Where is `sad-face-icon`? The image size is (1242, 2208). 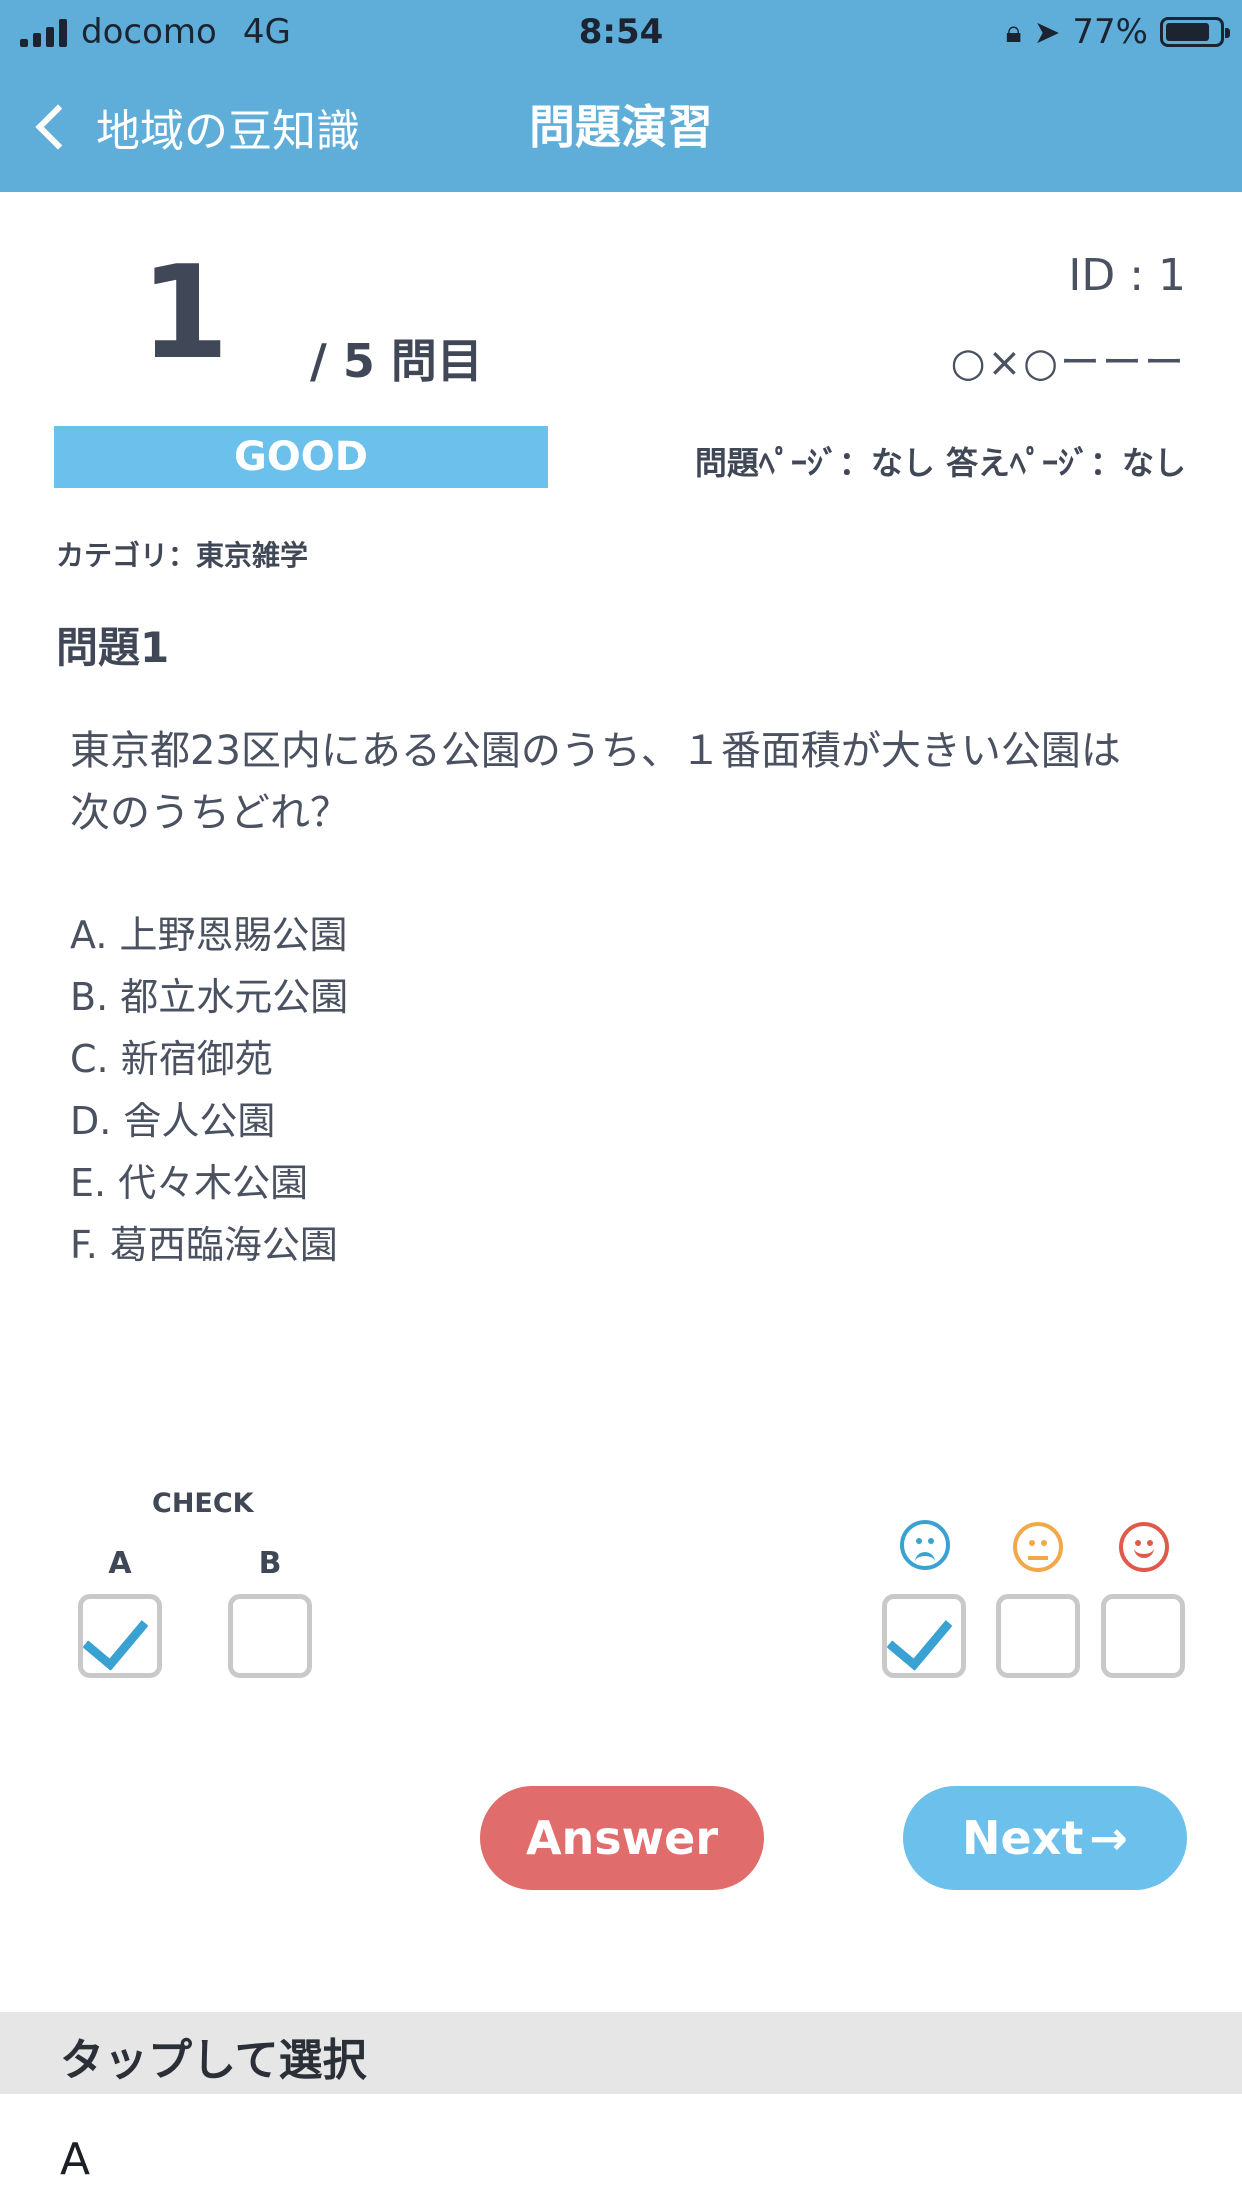 sad-face-icon is located at coordinates (925, 1545).